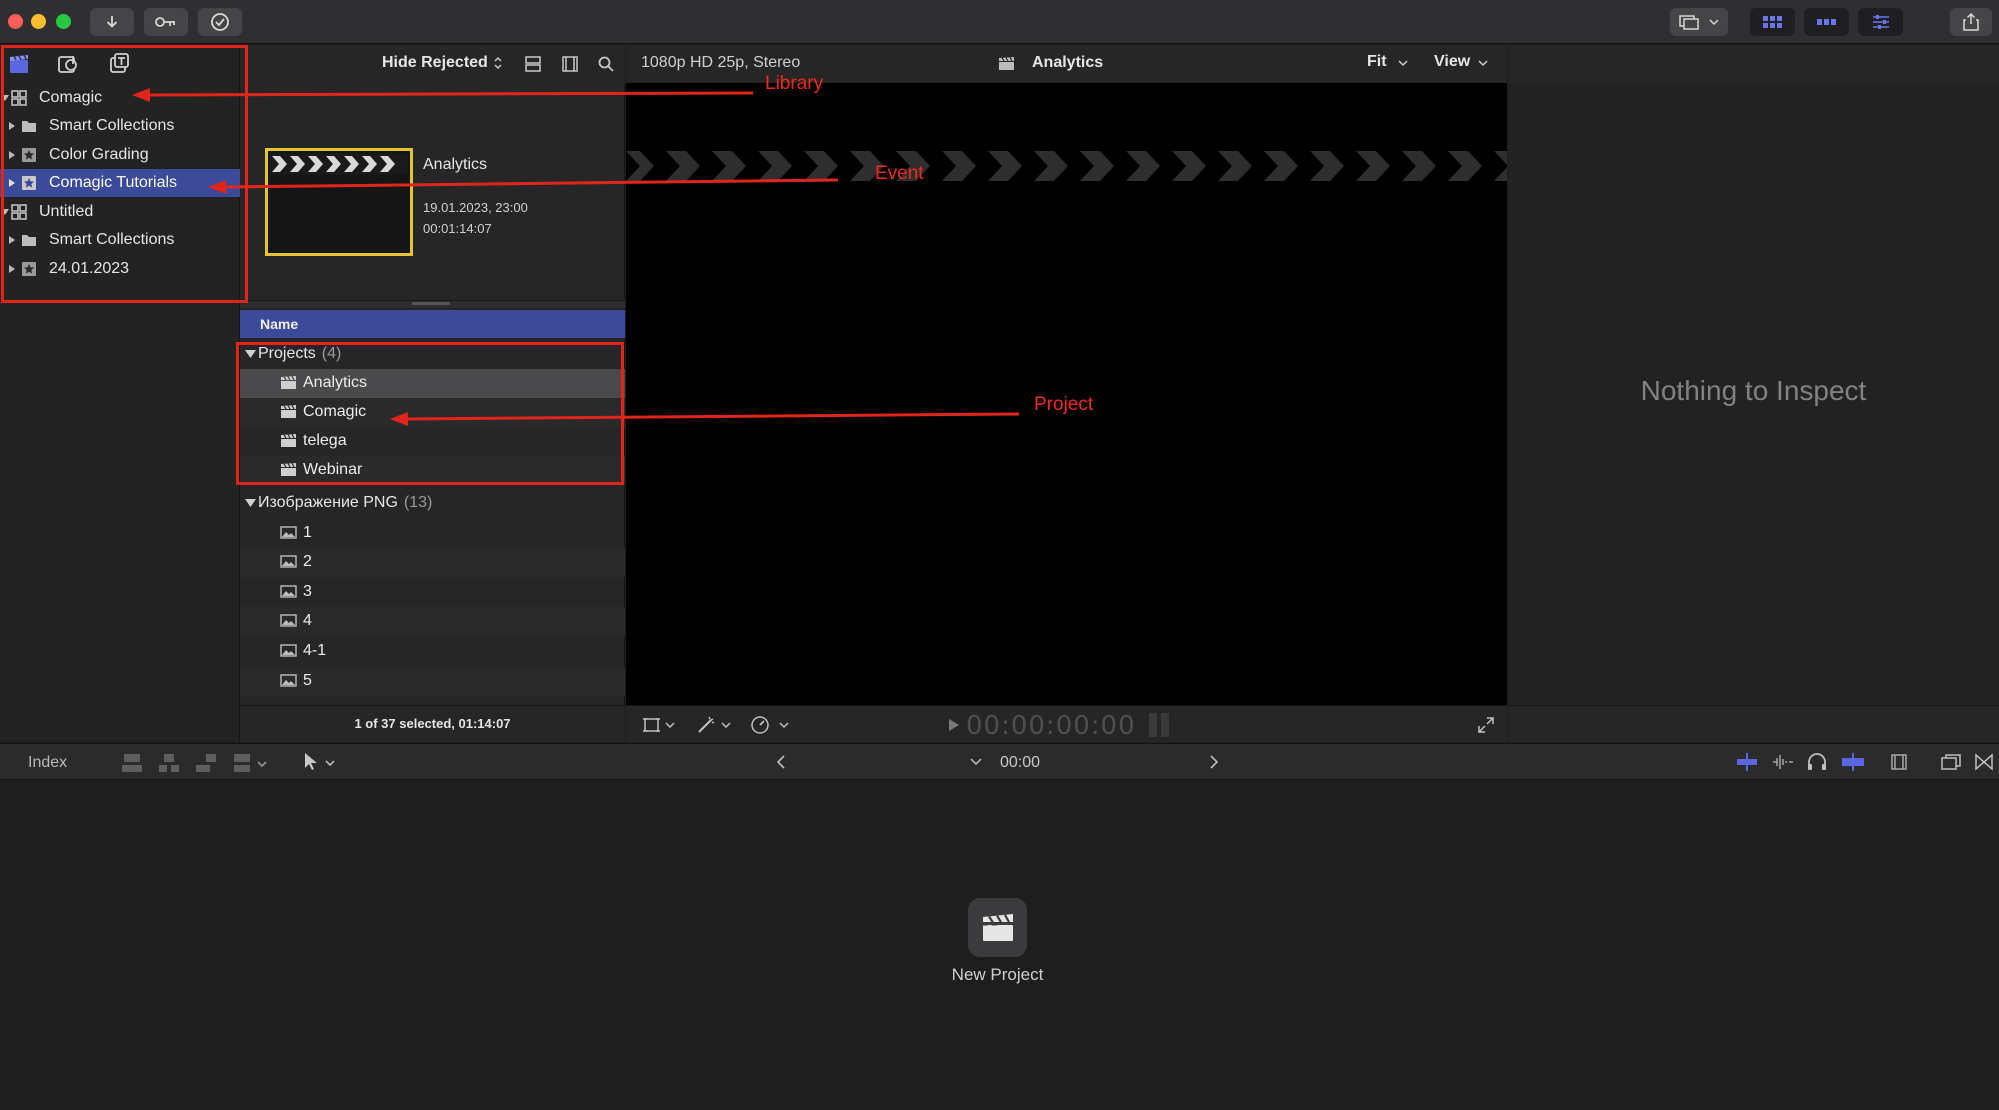  I want to click on project-annotation-label: Project, so click(1064, 404).